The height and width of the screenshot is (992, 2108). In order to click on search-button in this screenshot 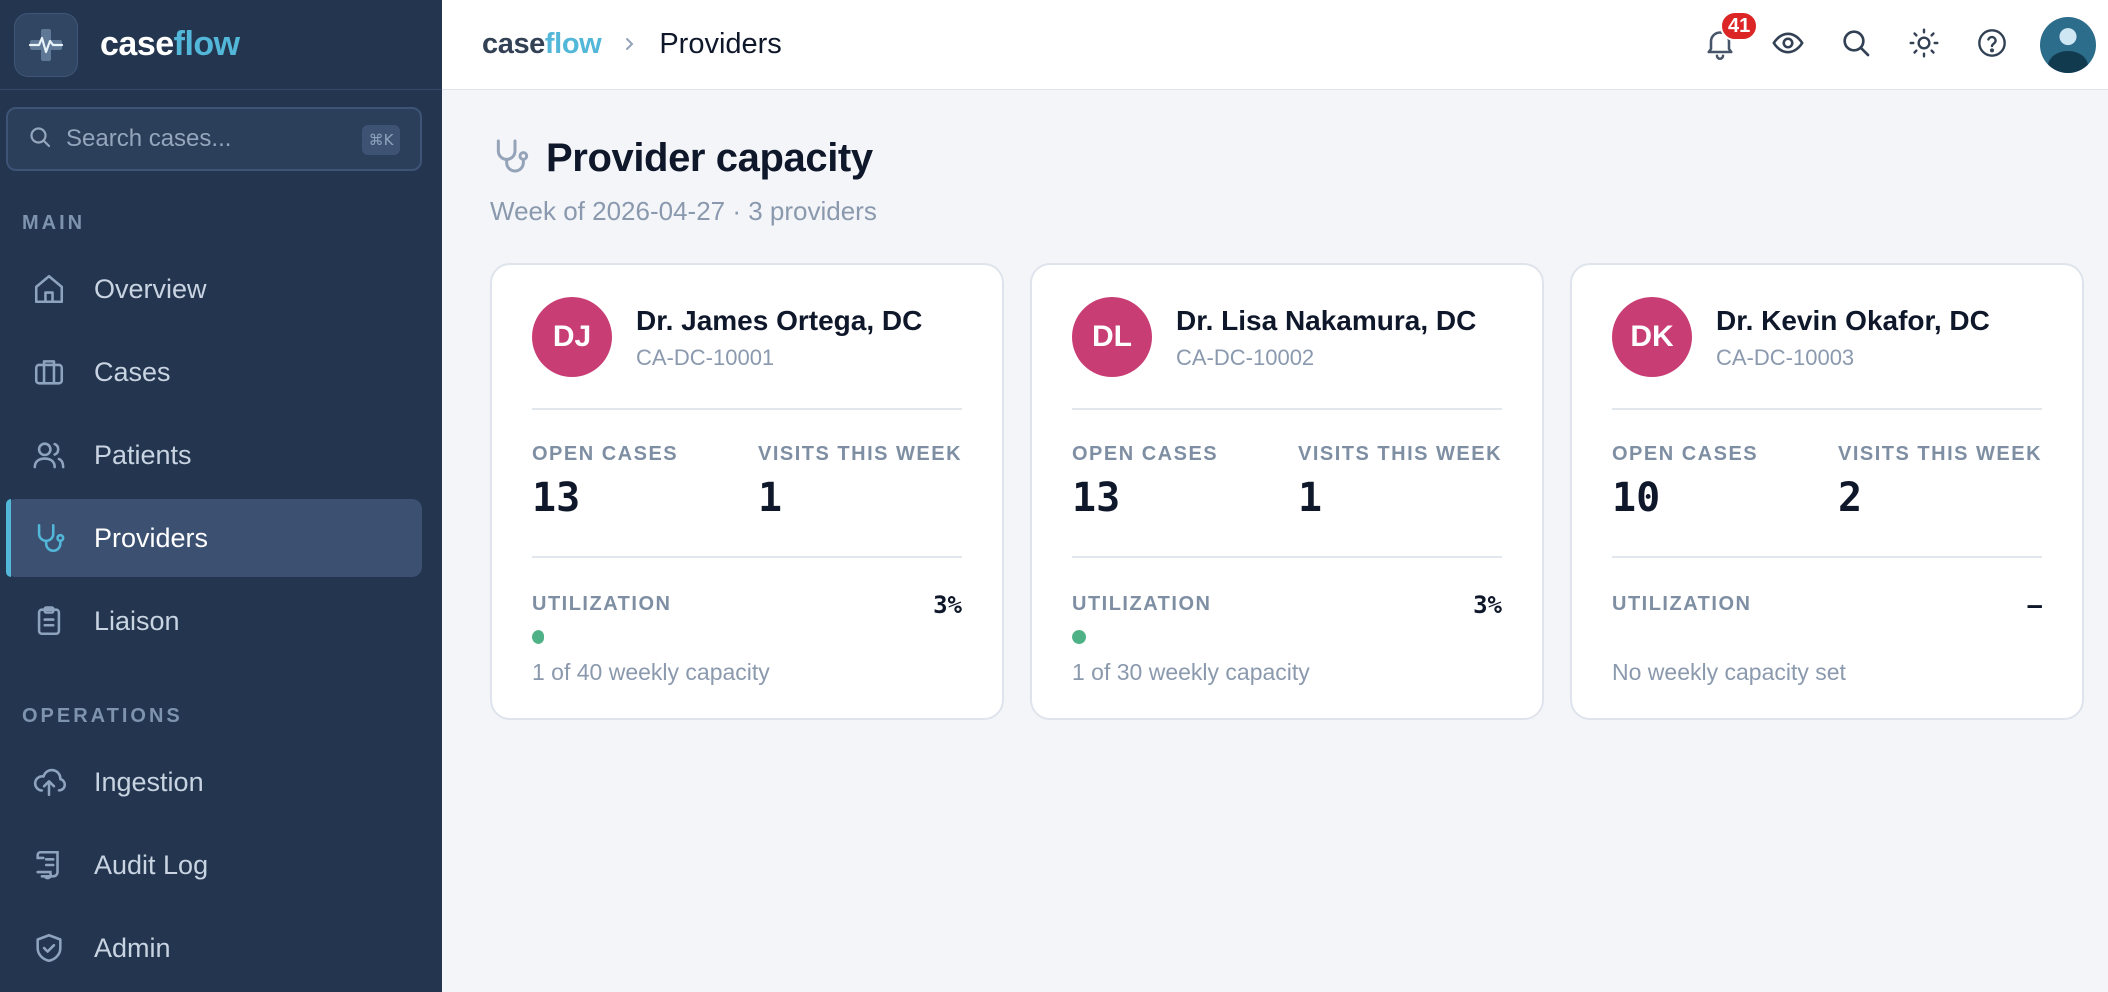, I will do `click(1856, 45)`.